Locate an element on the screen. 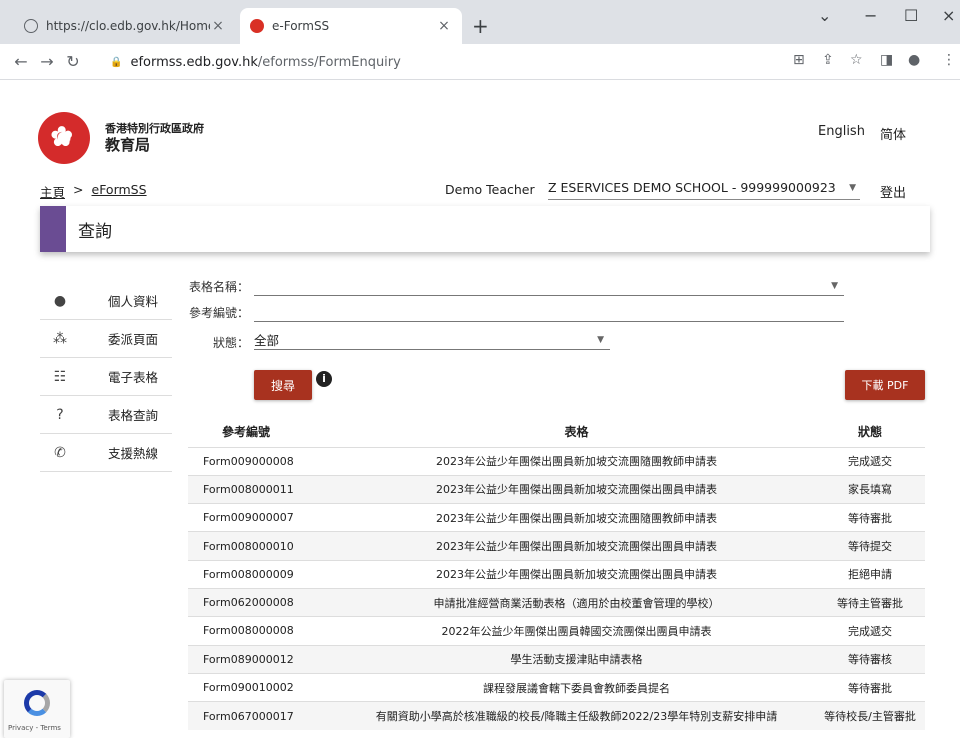 The width and height of the screenshot is (960, 738). column-header-status: 狀態 is located at coordinates (869, 432).